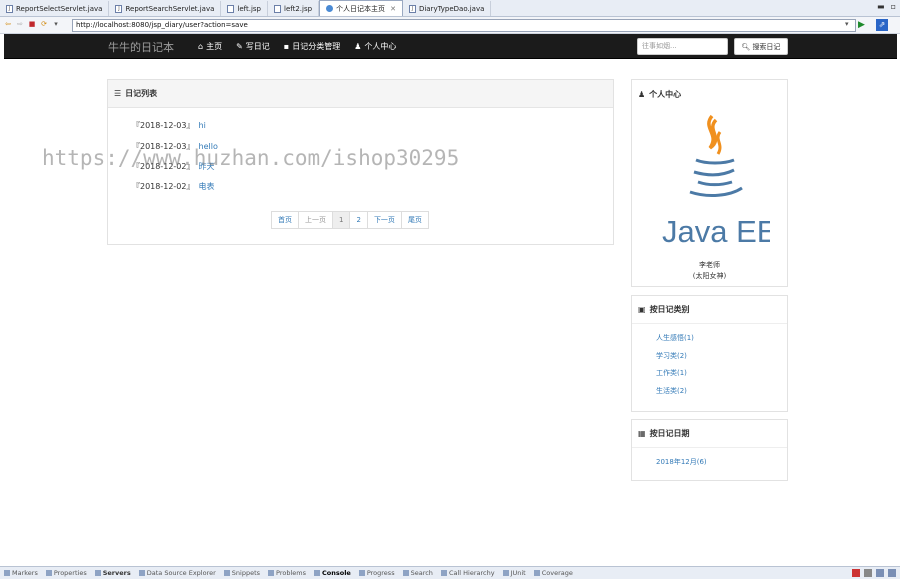 The height and width of the screenshot is (579, 900). I want to click on page-last: 尾页, so click(414, 220).